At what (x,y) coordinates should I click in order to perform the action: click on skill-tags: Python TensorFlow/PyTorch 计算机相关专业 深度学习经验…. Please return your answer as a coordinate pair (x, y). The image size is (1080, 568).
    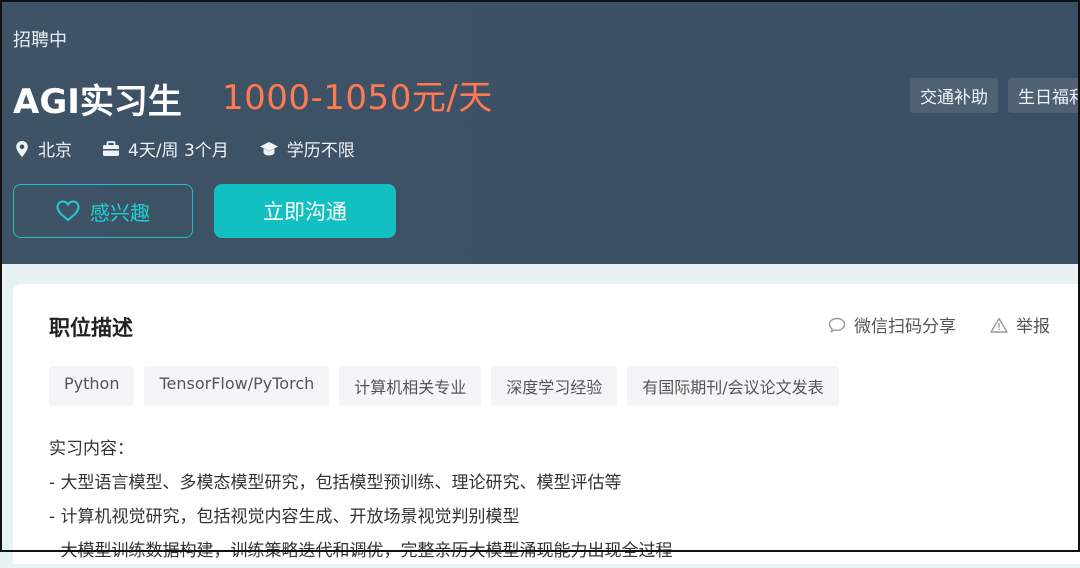
    Looking at the image, I should click on (444, 386).